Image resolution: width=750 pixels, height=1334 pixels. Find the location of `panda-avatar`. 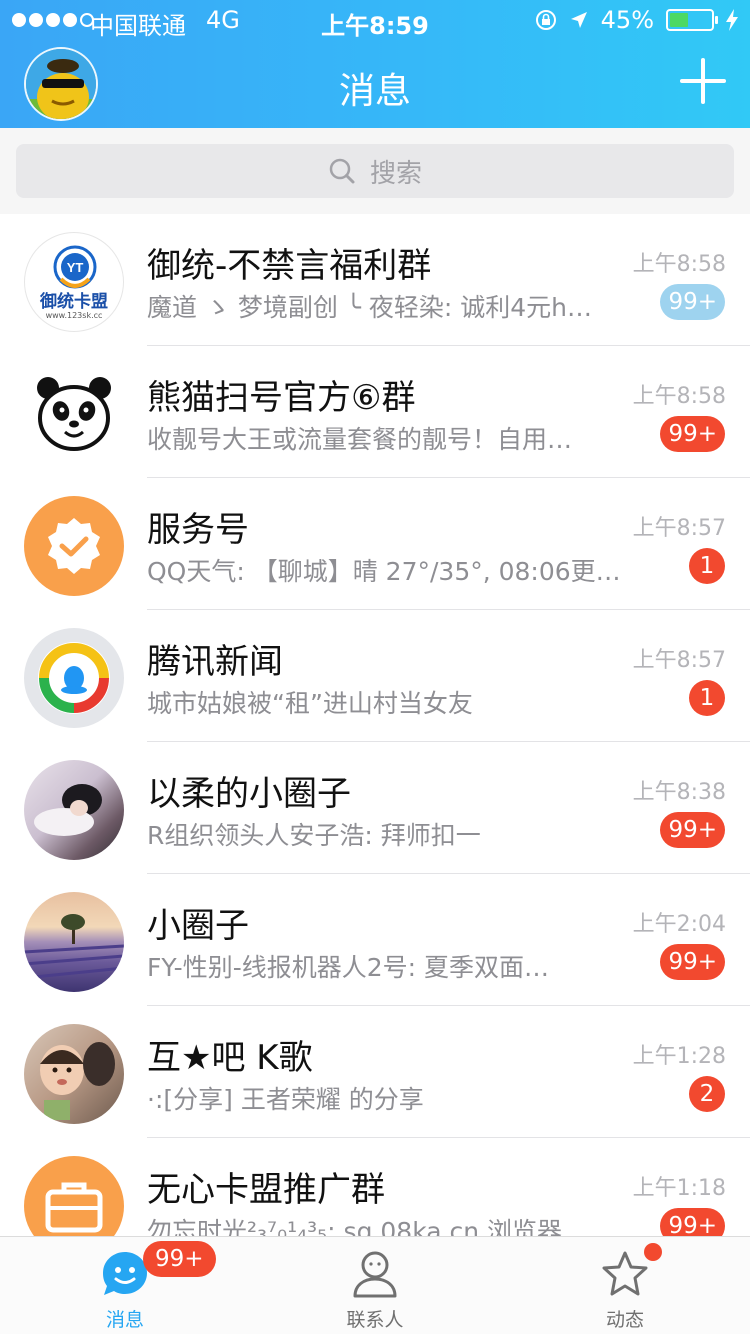

panda-avatar is located at coordinates (74, 414).